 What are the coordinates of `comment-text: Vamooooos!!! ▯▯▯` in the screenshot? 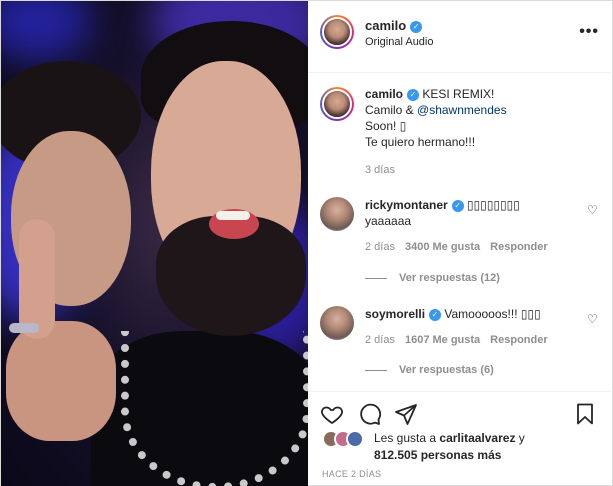 It's located at (492, 314).